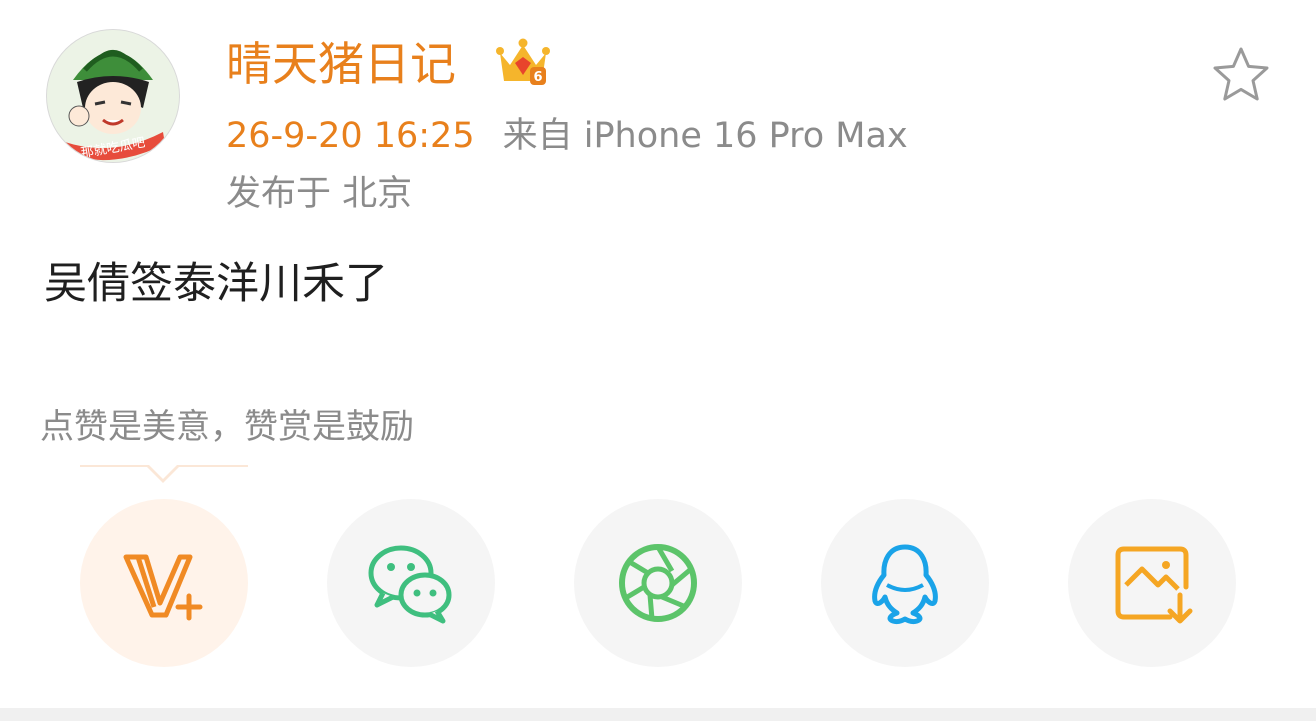 This screenshot has height=721, width=1316. Describe the element at coordinates (523, 61) in the screenshot. I see `crown-icon: 6` at that location.